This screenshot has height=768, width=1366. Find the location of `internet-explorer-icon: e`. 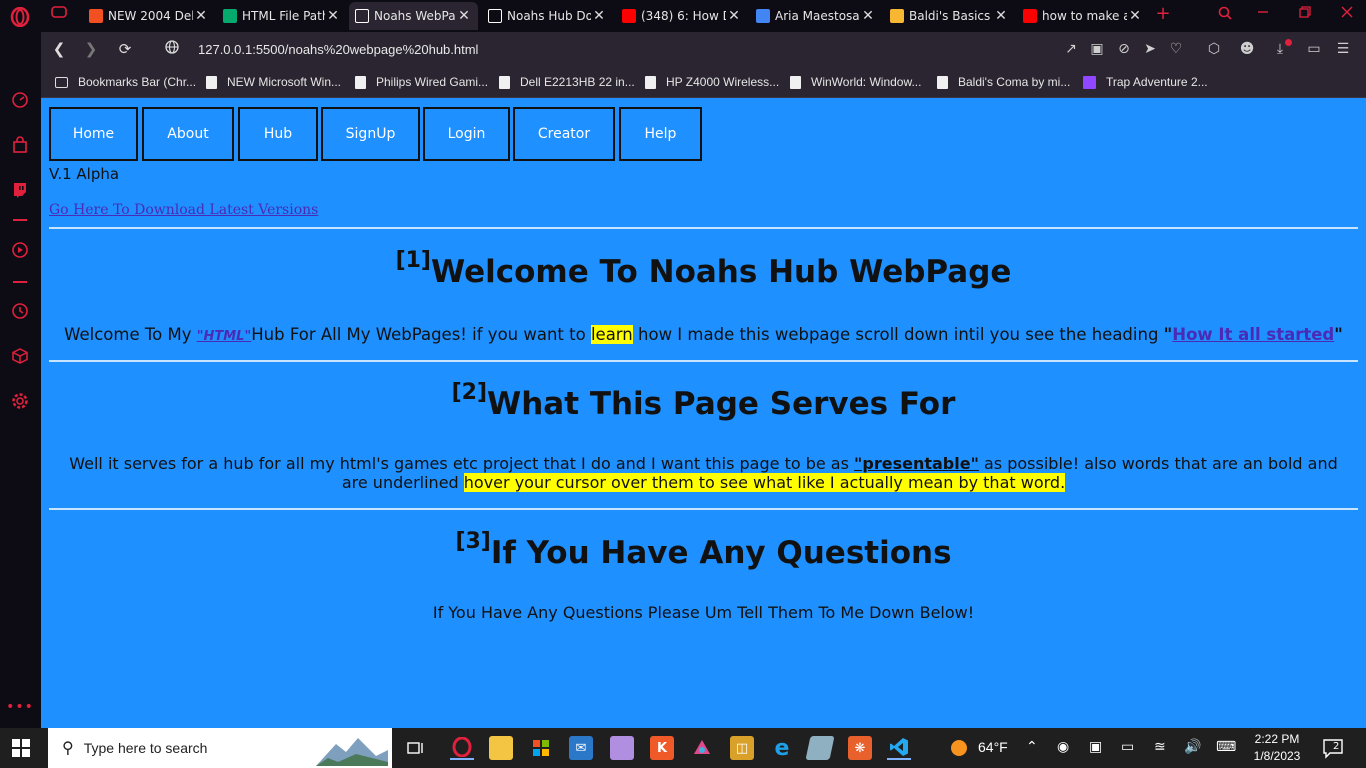

internet-explorer-icon: e is located at coordinates (782, 748).